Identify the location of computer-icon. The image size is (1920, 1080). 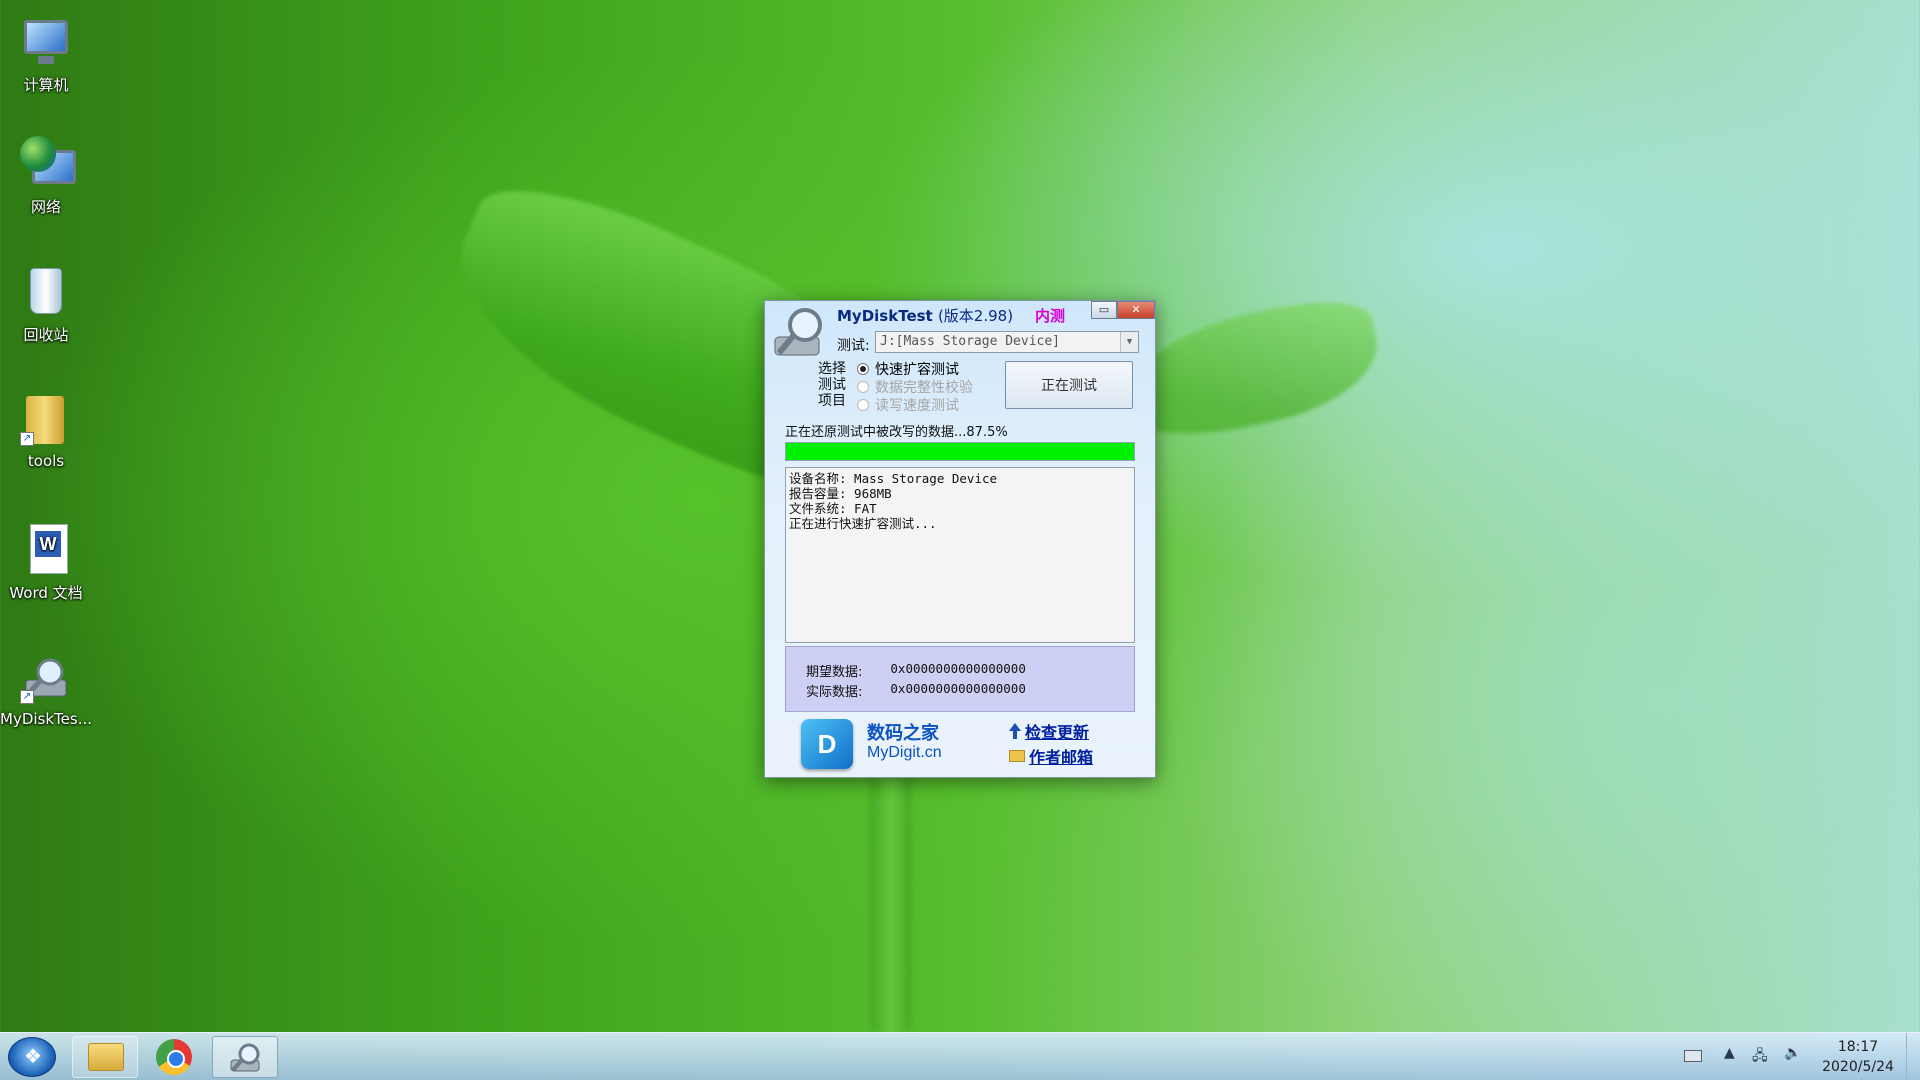
(46, 42).